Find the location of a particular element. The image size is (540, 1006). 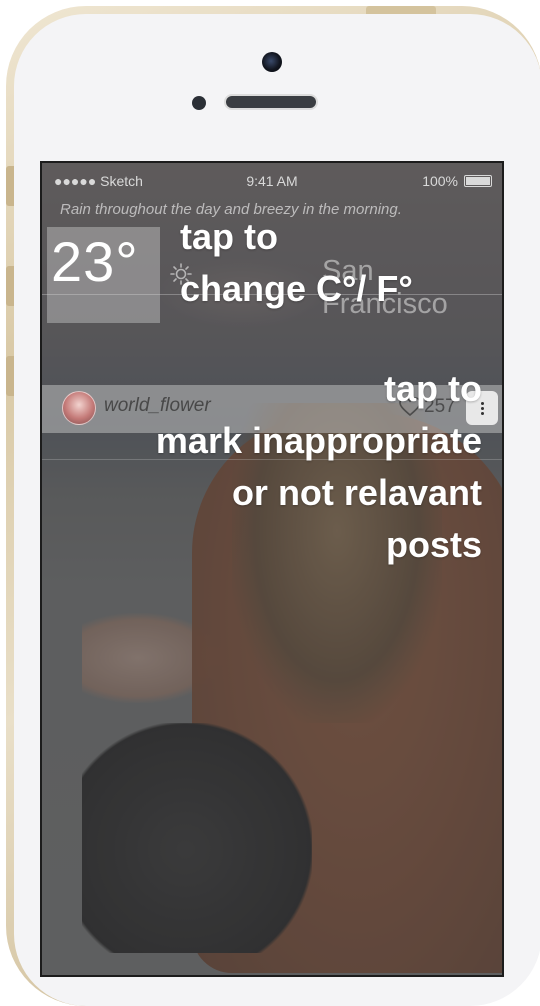

battery-percent: 100% is located at coordinates (440, 181).